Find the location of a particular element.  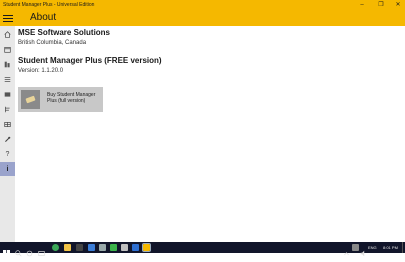

minimize-icon: – is located at coordinates (362, 5).